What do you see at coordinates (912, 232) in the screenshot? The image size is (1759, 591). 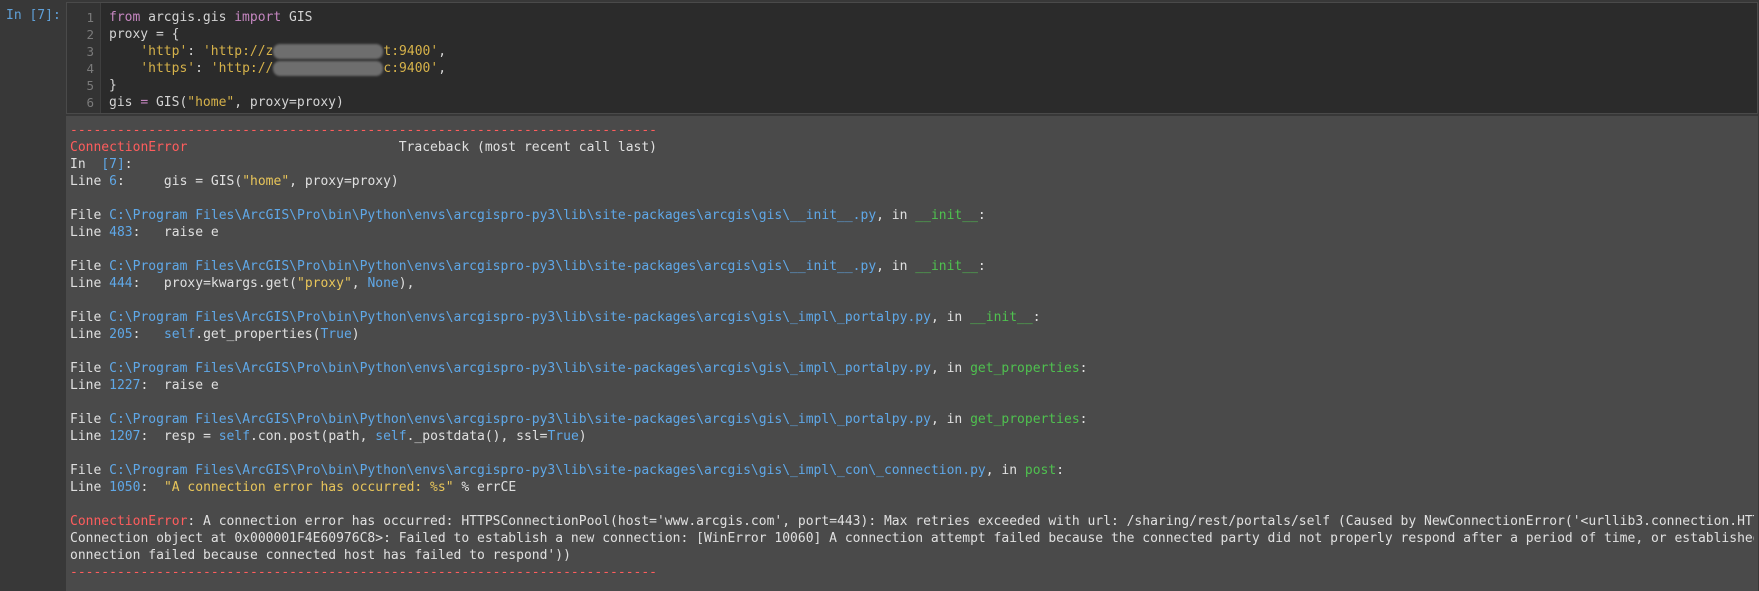 I see `trace-line: Line 483: raise e` at bounding box center [912, 232].